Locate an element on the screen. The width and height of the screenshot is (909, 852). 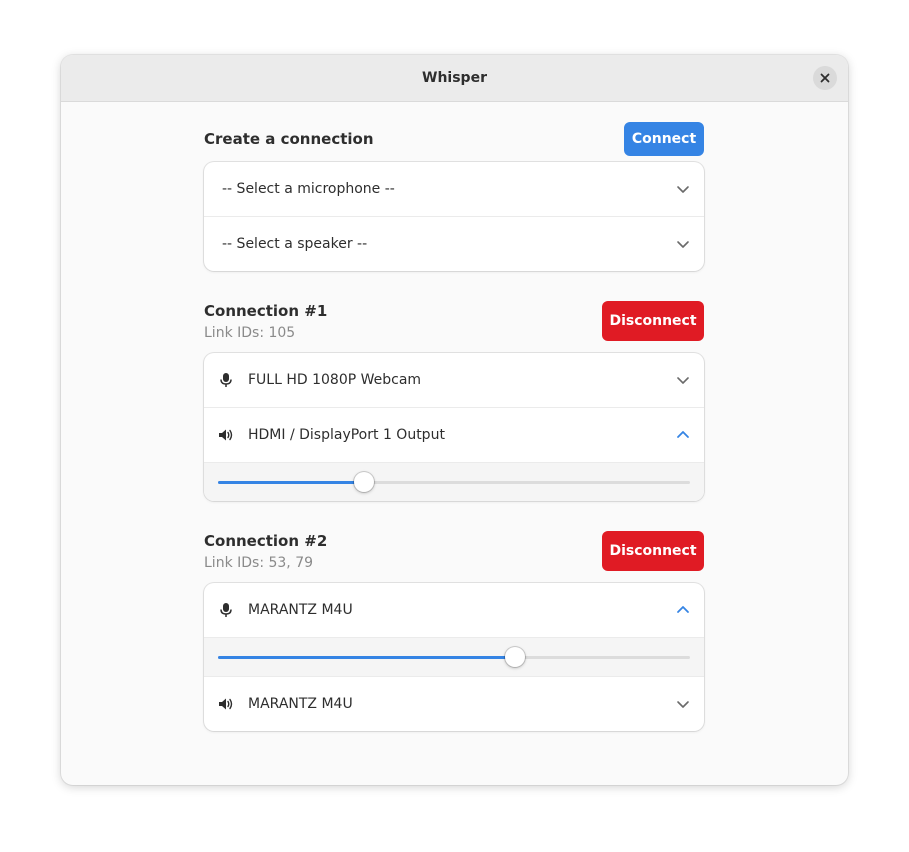
connection-1-microphone-row: FULL HD 1080P Webcam is located at coordinates (454, 380).